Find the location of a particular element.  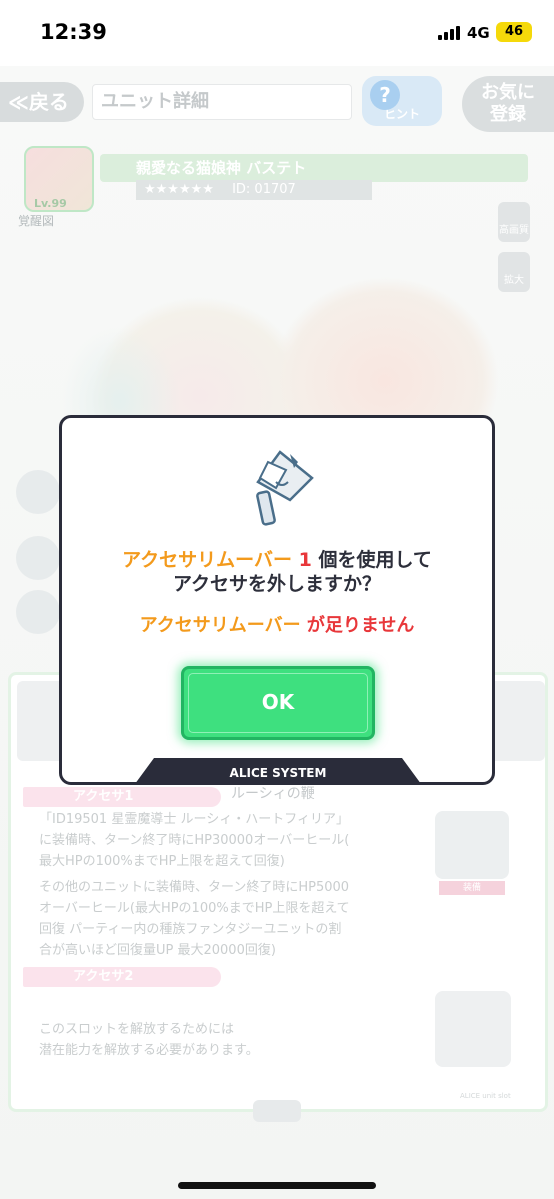

home-indicator is located at coordinates (277, 1185).